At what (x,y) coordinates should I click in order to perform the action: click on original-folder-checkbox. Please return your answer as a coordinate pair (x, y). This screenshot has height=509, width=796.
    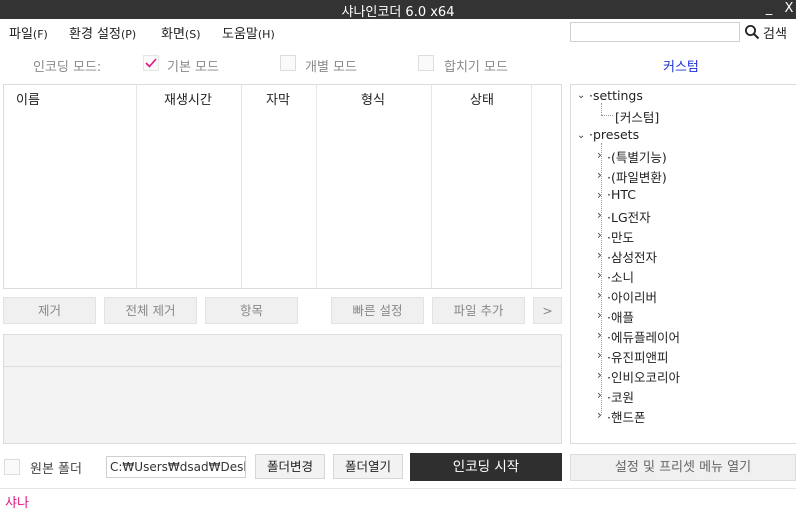
    Looking at the image, I should click on (12, 467).